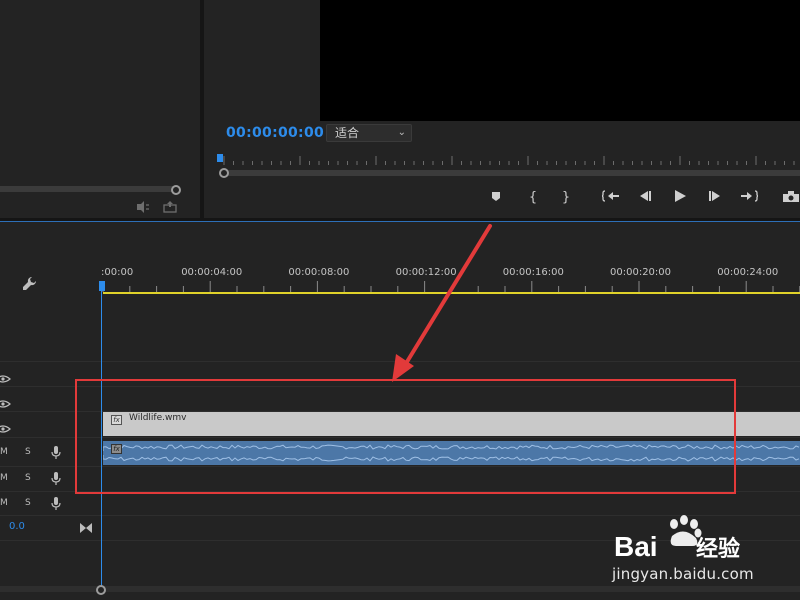 This screenshot has height=600, width=800. I want to click on add-marker-icon, so click(496, 198).